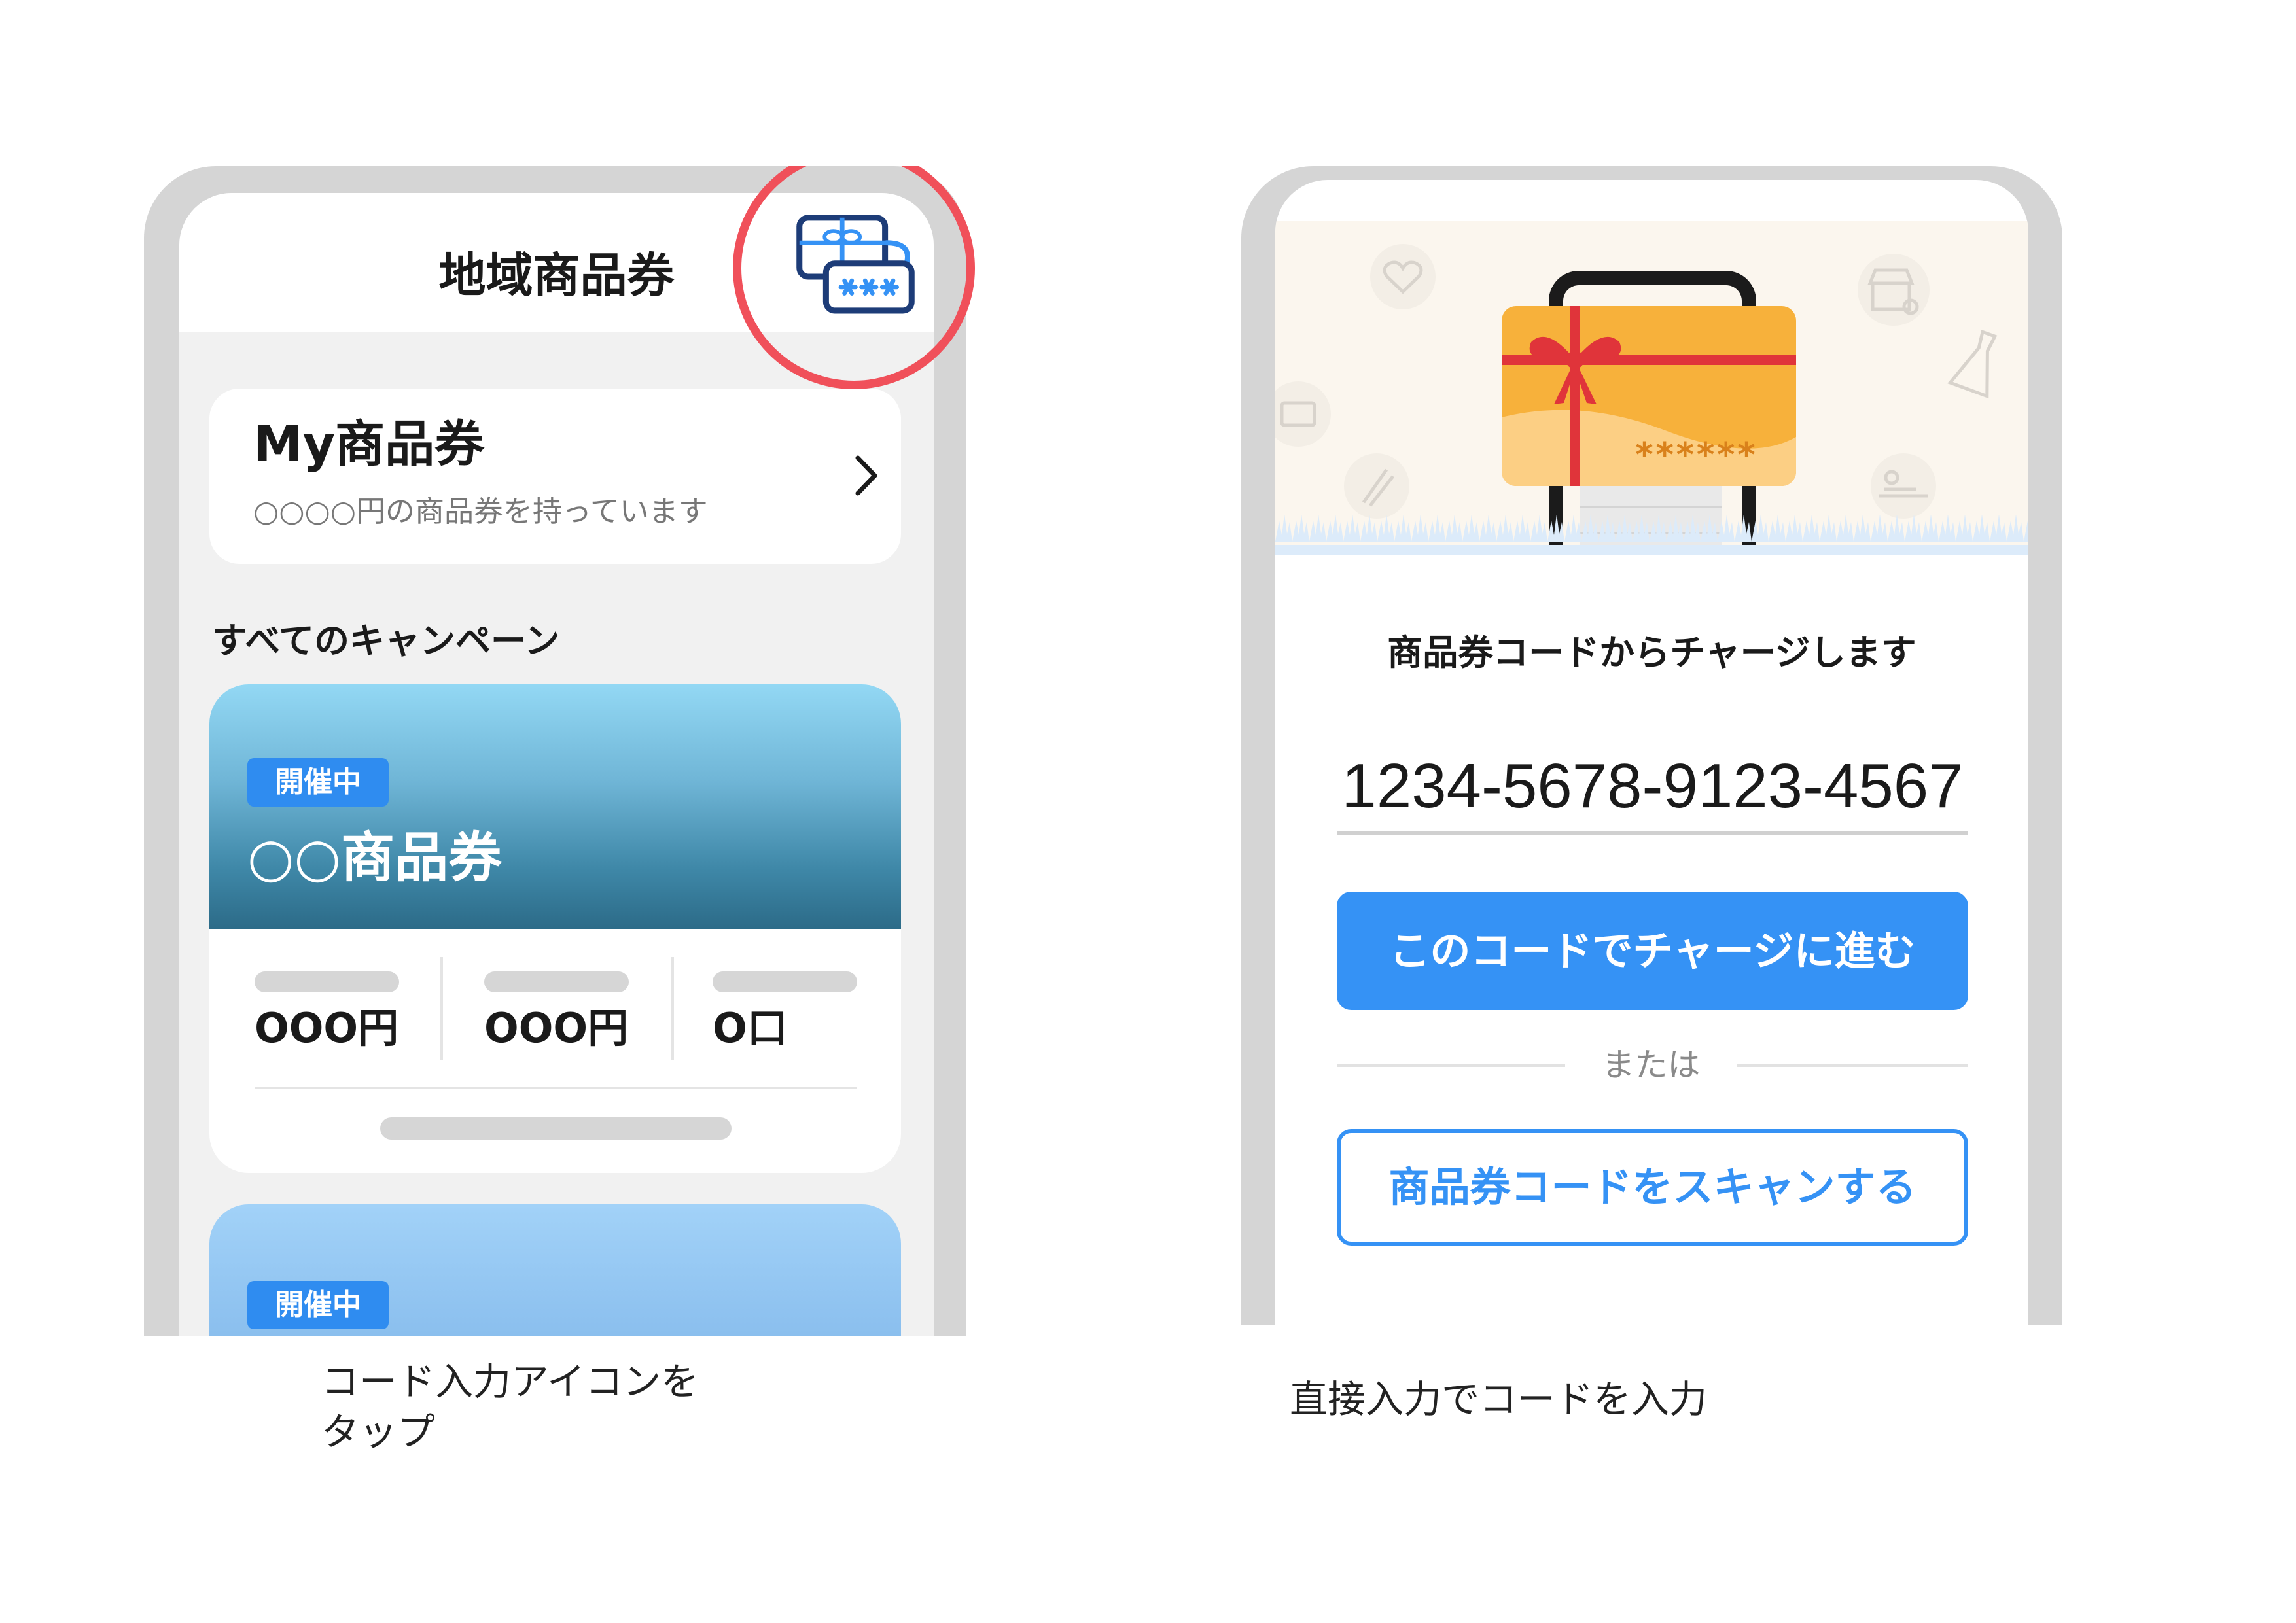 The height and width of the screenshot is (1623, 2296). I want to click on charge-with-code-button: このコードでチャージに進む, so click(1653, 951).